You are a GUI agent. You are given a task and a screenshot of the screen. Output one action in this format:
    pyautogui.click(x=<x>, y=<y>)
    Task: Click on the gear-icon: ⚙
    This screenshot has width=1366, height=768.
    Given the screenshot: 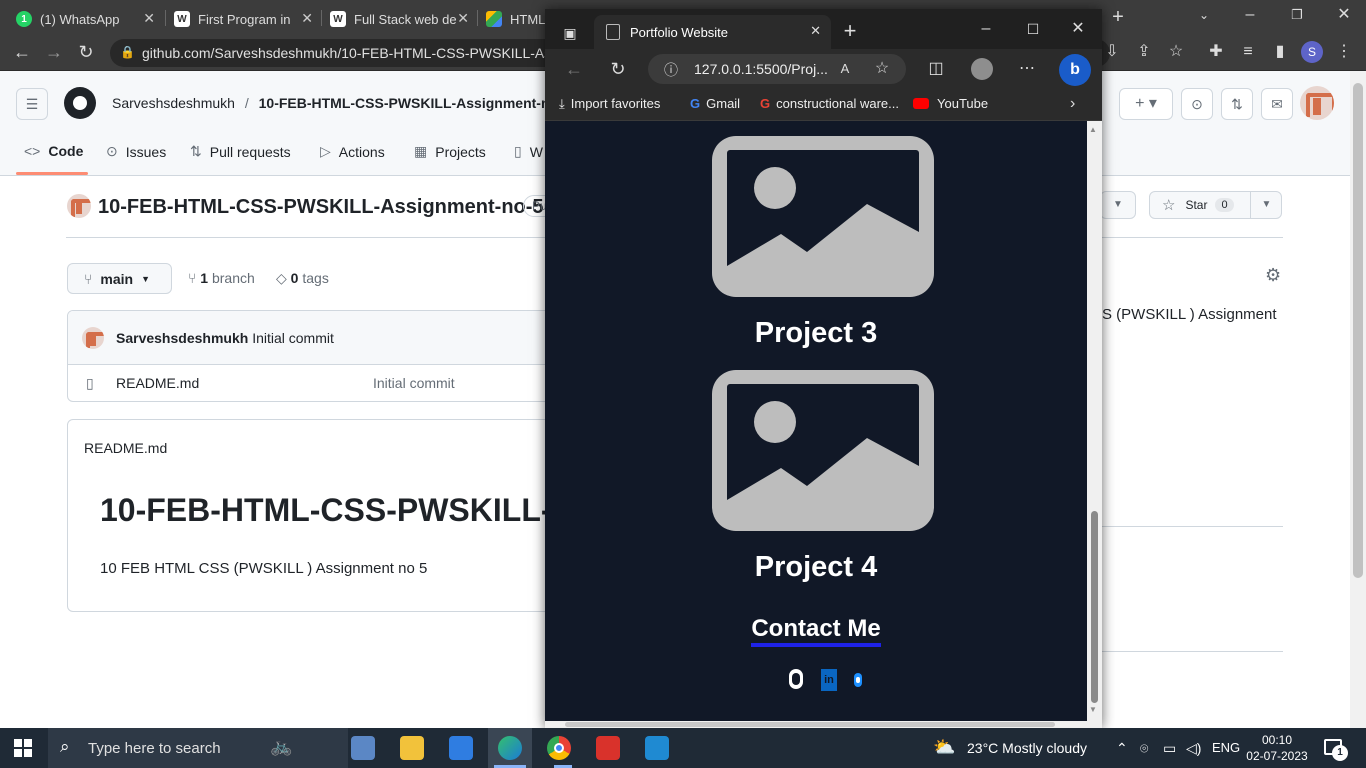 What is the action you would take?
    pyautogui.click(x=1273, y=275)
    